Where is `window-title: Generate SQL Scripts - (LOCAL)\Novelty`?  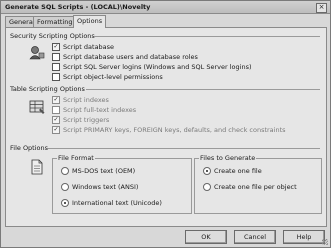 window-title: Generate SQL Scripts - (LOCAL)\Novelty is located at coordinates (78, 7).